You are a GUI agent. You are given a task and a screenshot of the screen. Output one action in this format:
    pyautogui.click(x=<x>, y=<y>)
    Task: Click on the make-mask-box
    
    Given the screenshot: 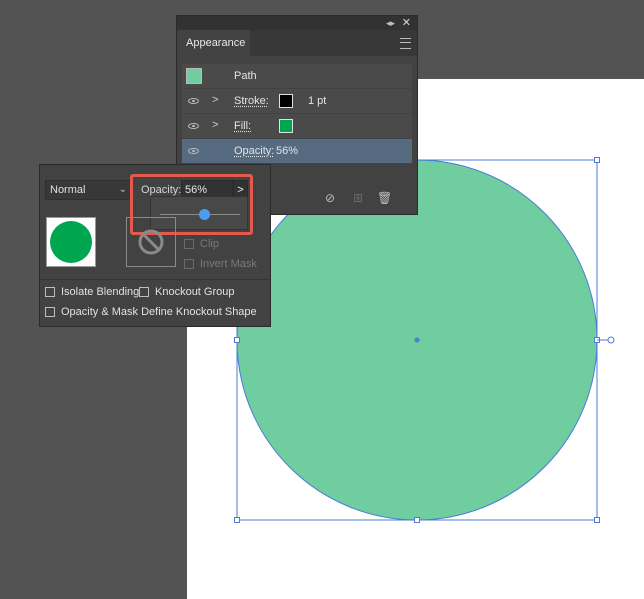 What is the action you would take?
    pyautogui.click(x=151, y=242)
    